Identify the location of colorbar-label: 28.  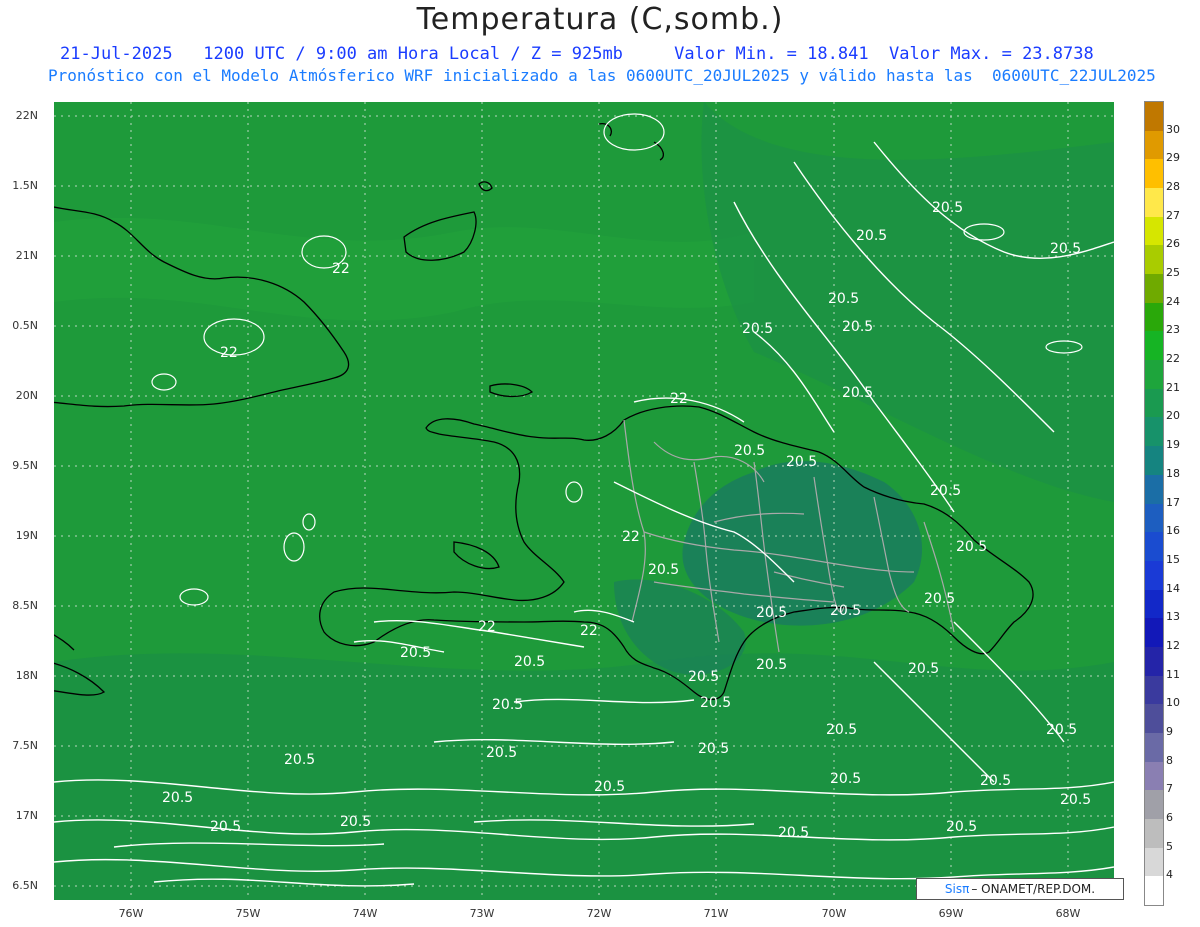
(1173, 187).